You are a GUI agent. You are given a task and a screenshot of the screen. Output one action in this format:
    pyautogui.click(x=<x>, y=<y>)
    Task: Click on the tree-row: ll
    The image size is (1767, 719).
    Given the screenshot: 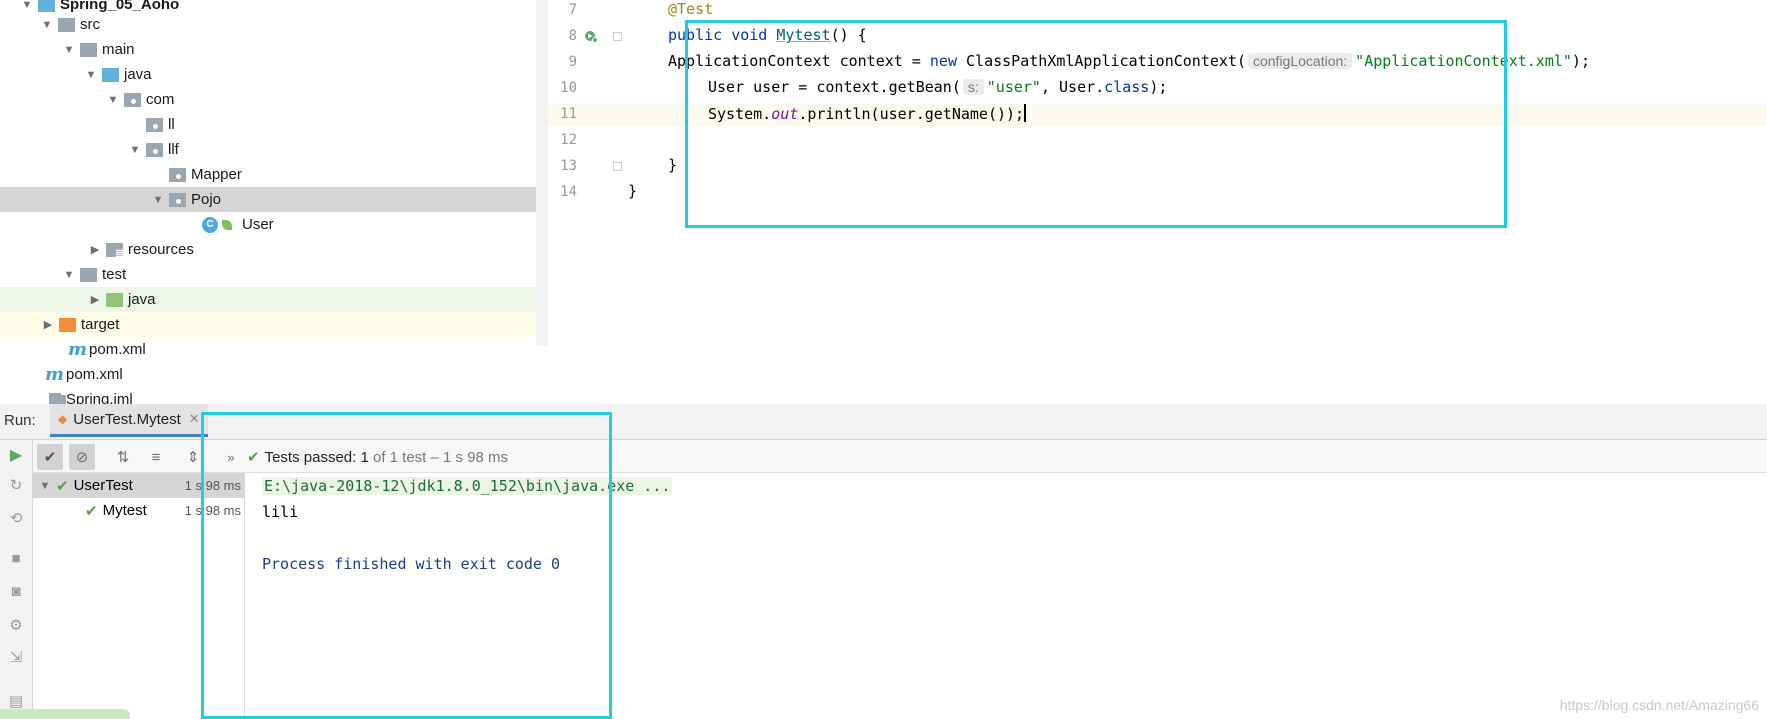 What is the action you would take?
    pyautogui.click(x=274, y=124)
    